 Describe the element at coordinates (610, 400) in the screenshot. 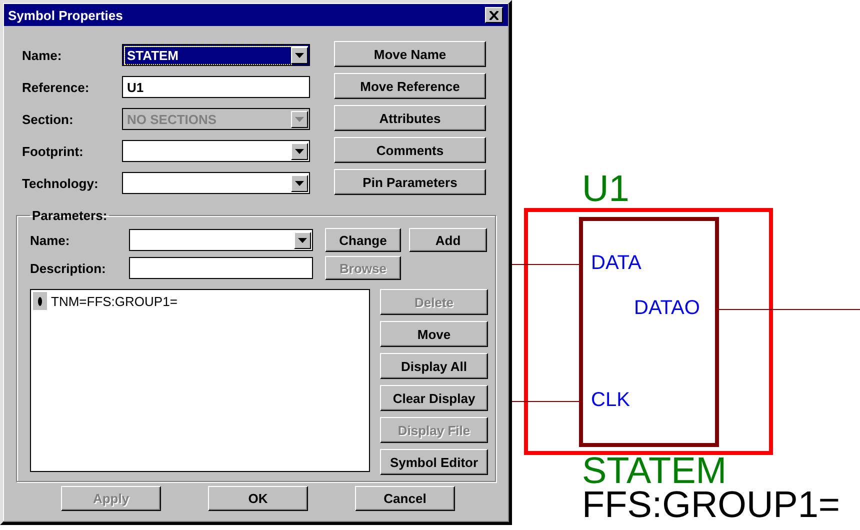

I see `pin-label: CLK` at that location.